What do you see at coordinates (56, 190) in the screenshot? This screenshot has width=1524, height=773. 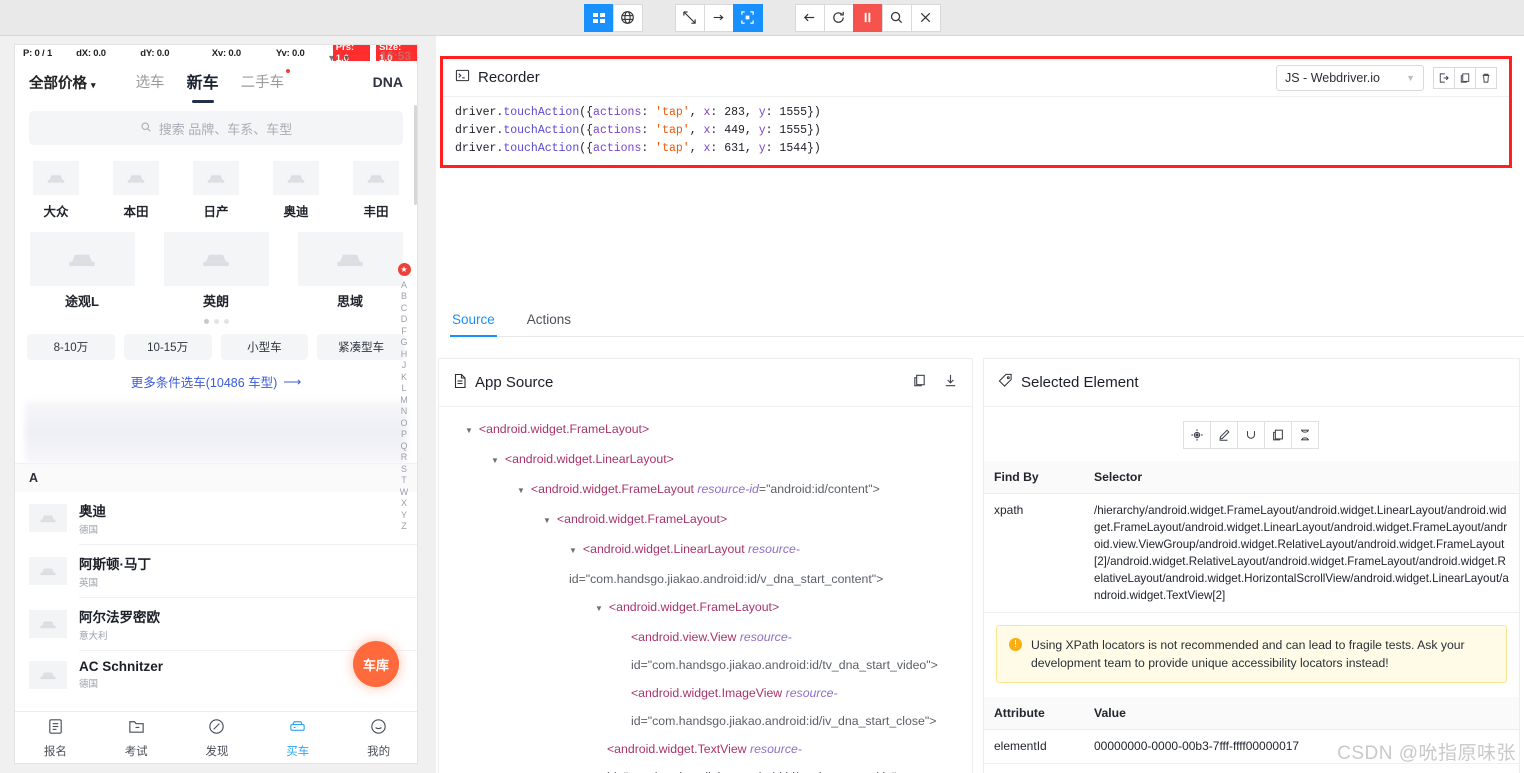 I see `brand-cell: 大众` at bounding box center [56, 190].